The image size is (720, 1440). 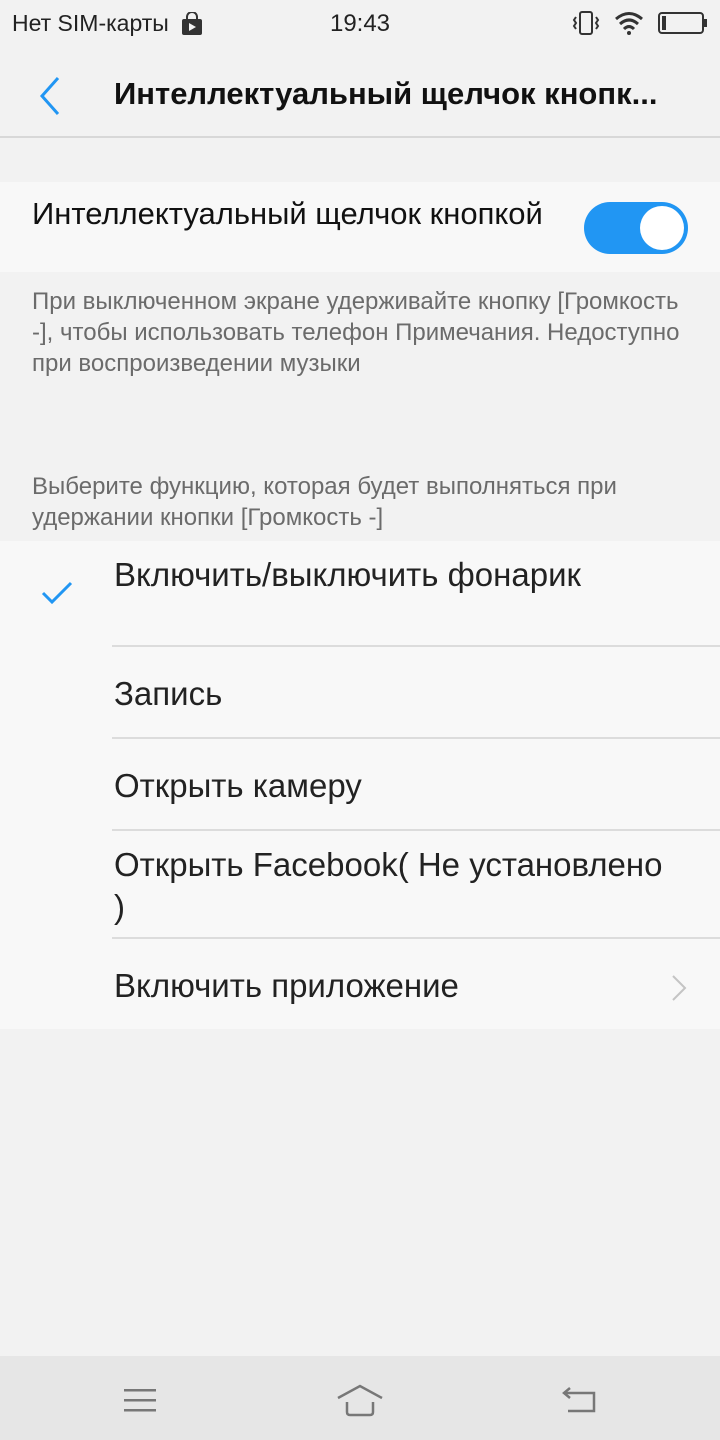 I want to click on option-label: Открыть камеру, so click(x=238, y=785).